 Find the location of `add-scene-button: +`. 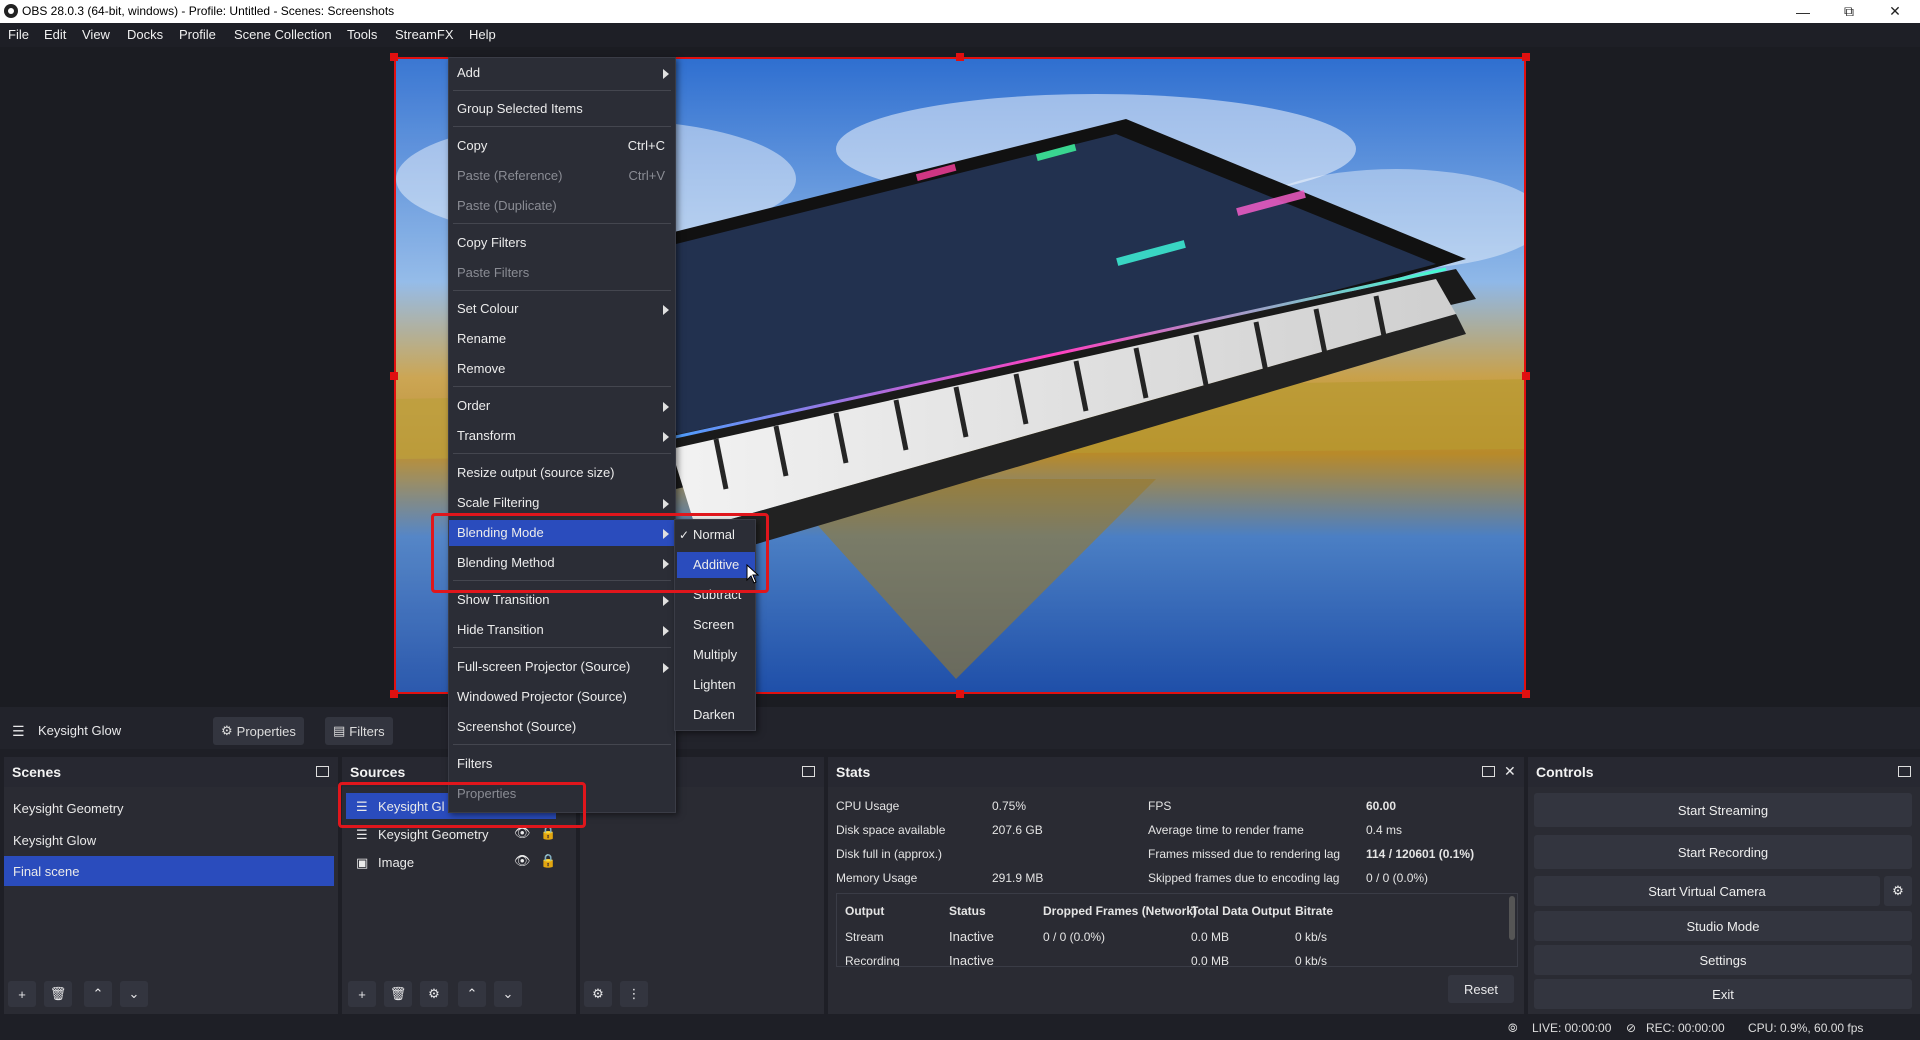

add-scene-button: + is located at coordinates (22, 994).